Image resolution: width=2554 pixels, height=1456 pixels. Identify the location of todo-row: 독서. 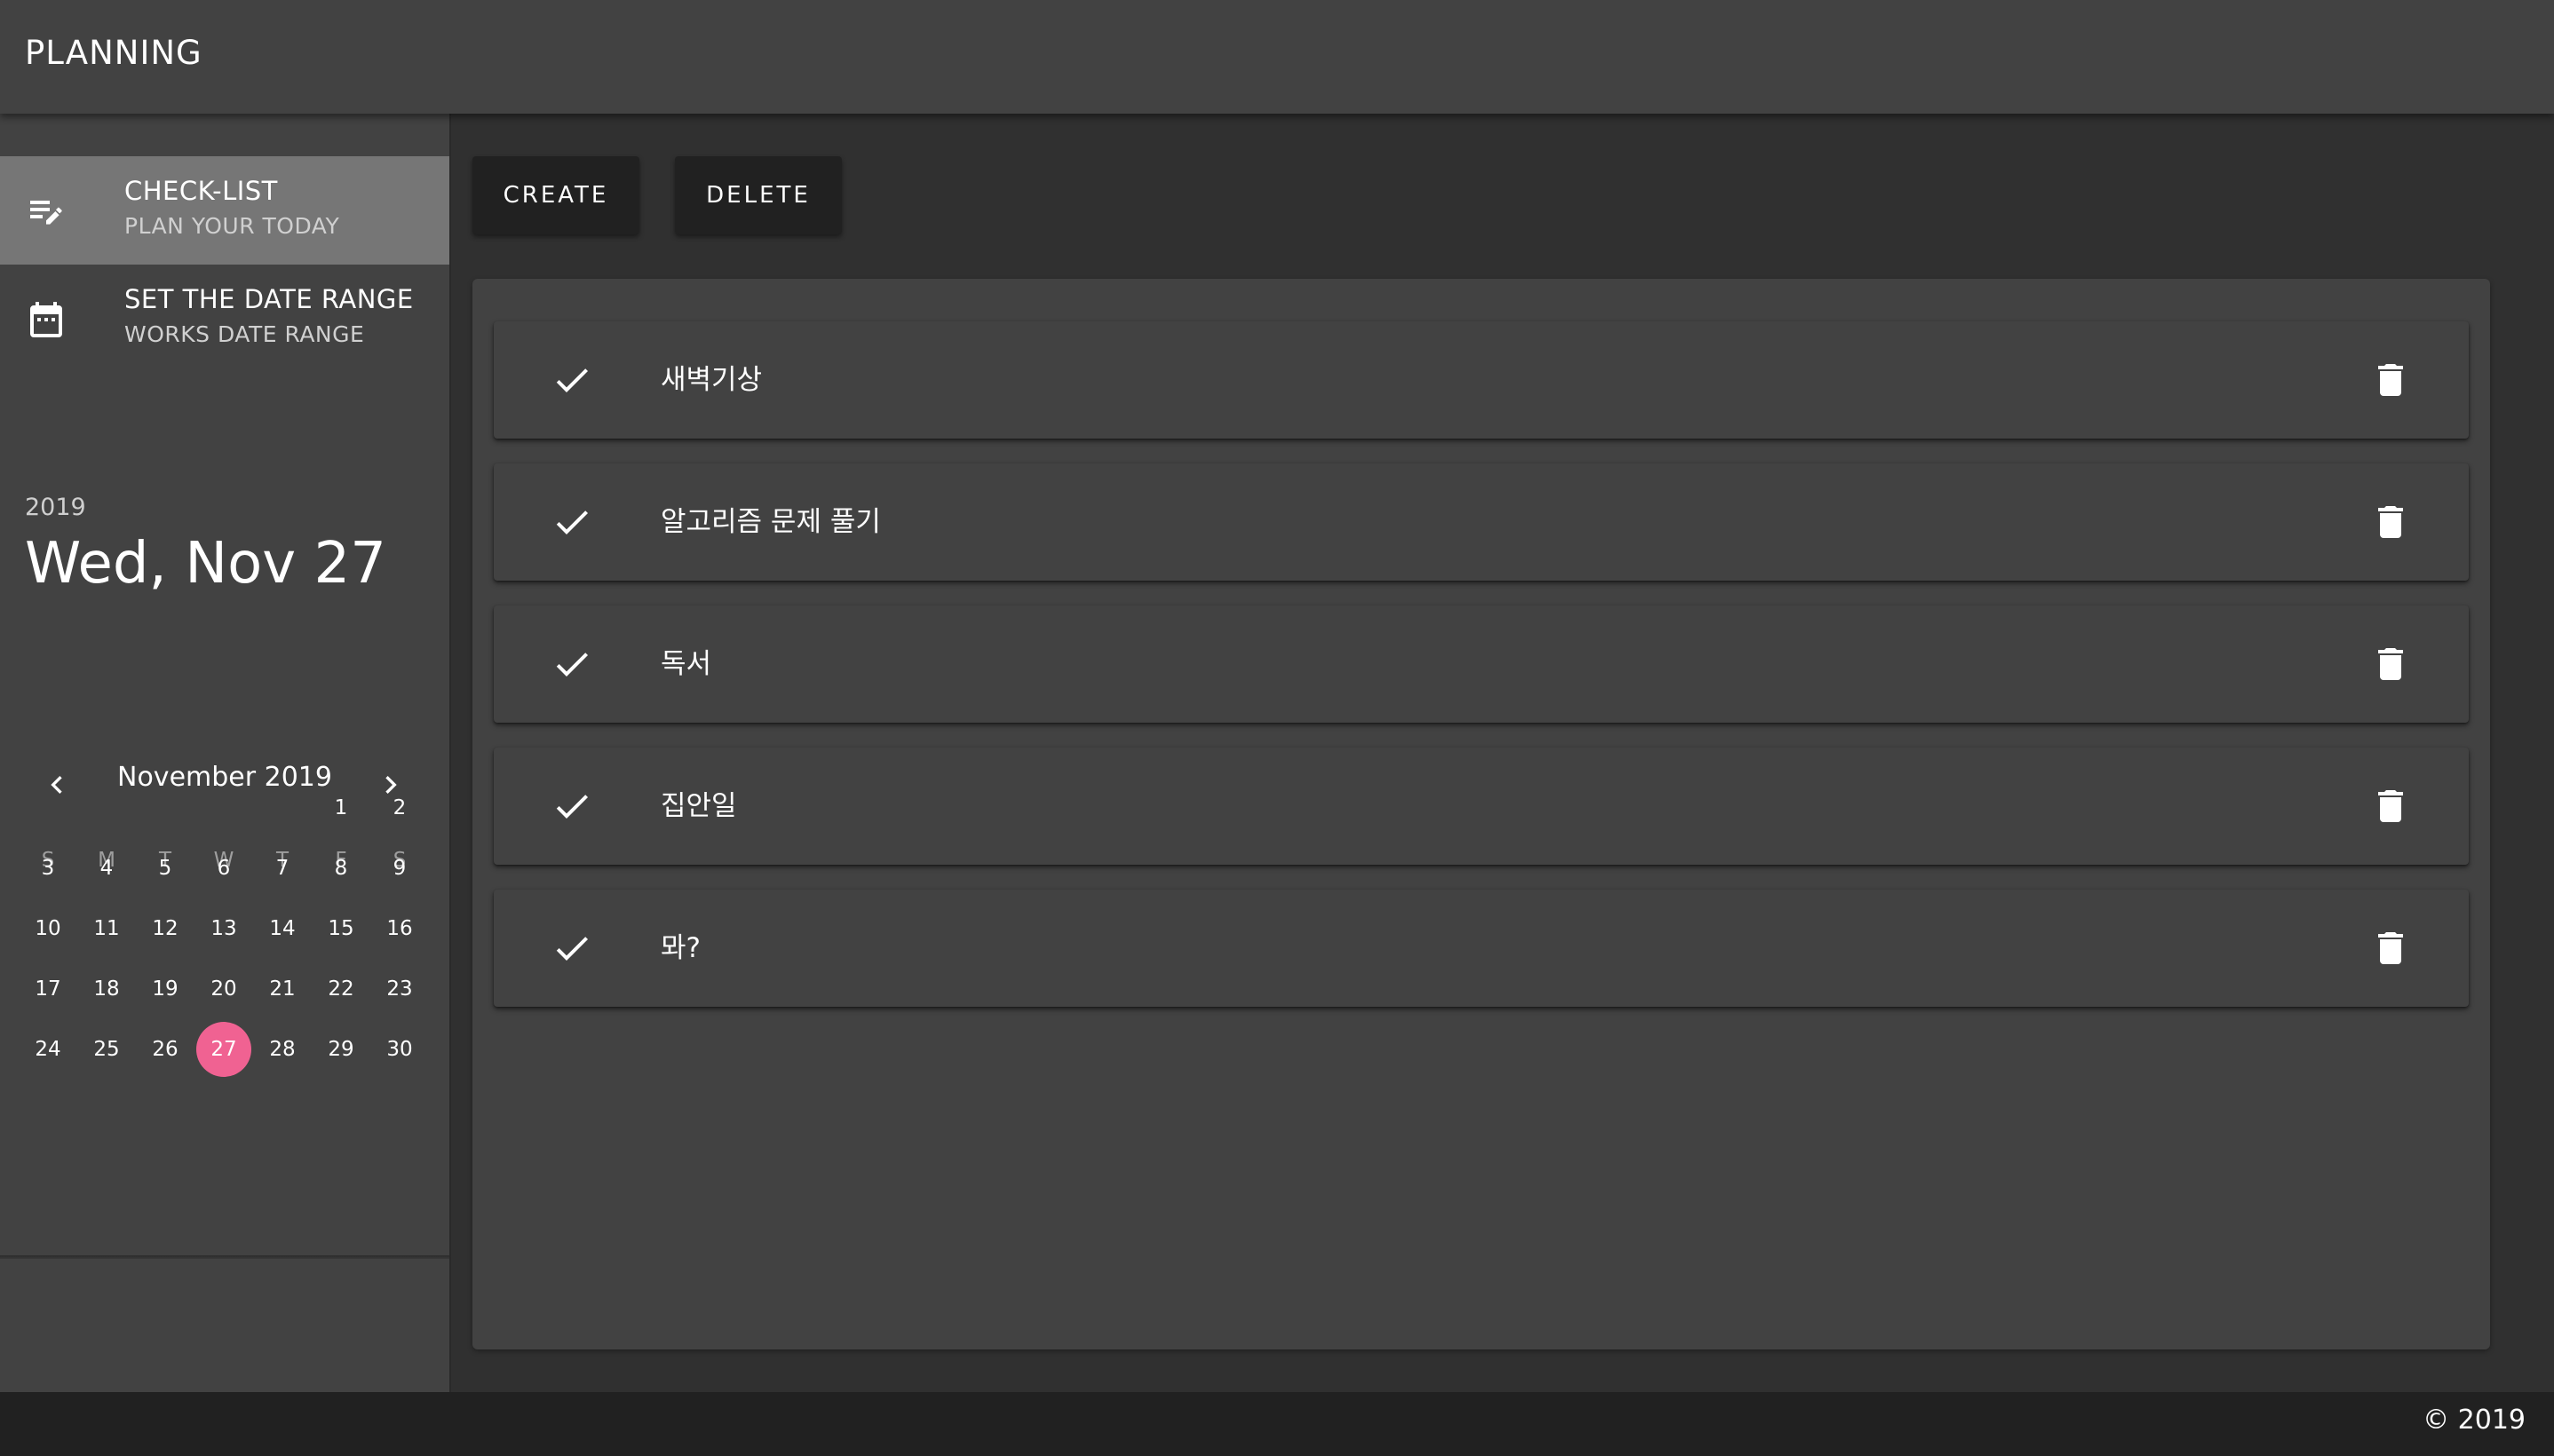
(1482, 664).